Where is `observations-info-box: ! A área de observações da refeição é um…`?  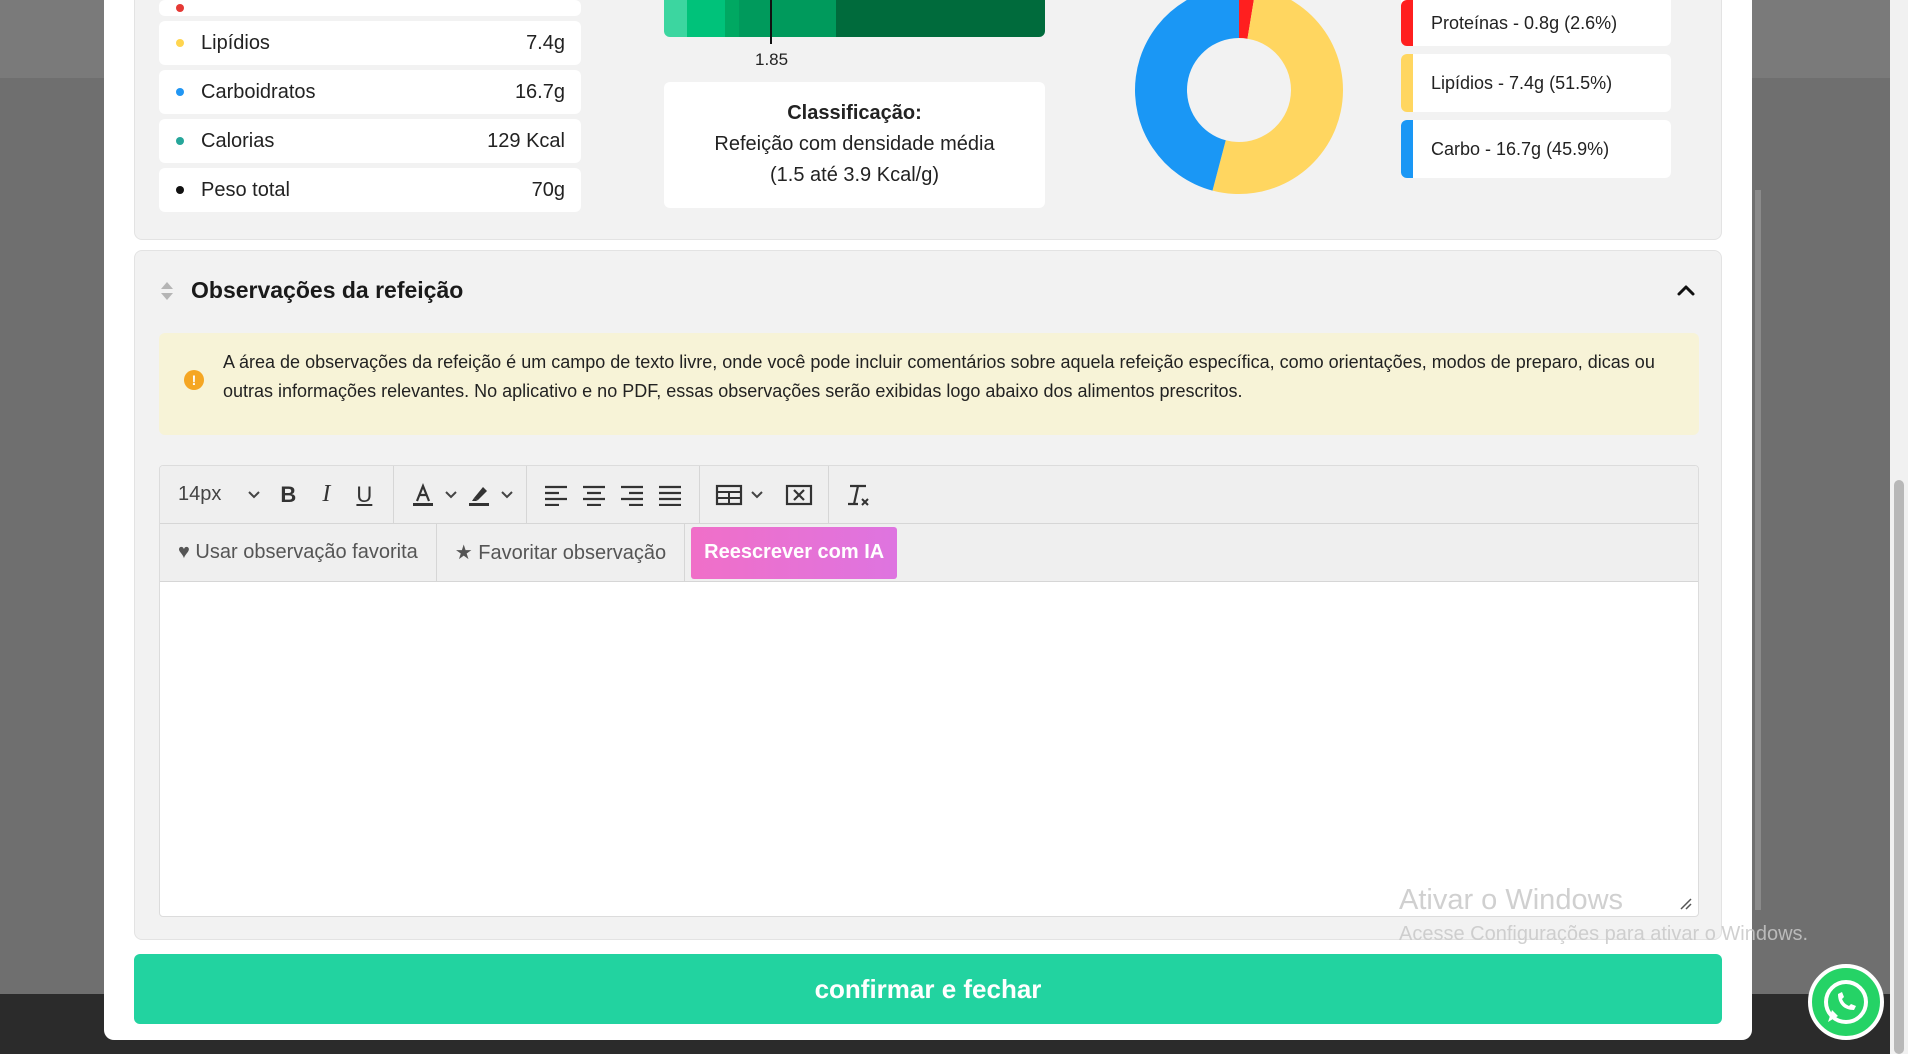 observations-info-box: ! A área de observações da refeição é um… is located at coordinates (929, 384).